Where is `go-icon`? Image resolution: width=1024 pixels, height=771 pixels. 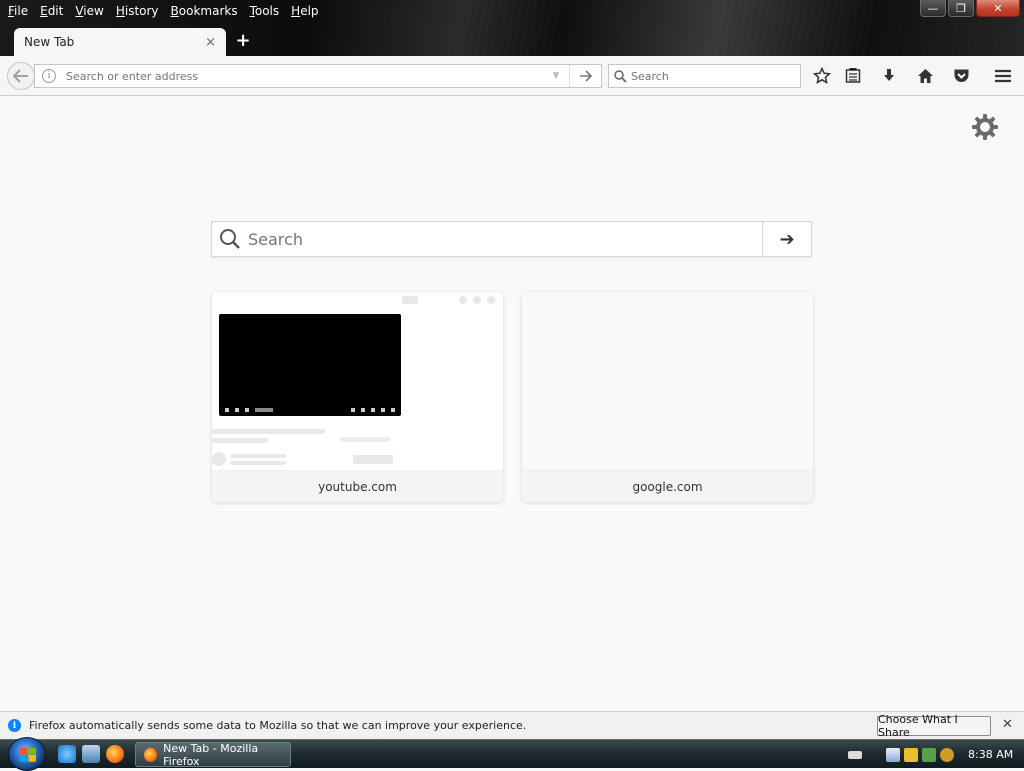 go-icon is located at coordinates (585, 76).